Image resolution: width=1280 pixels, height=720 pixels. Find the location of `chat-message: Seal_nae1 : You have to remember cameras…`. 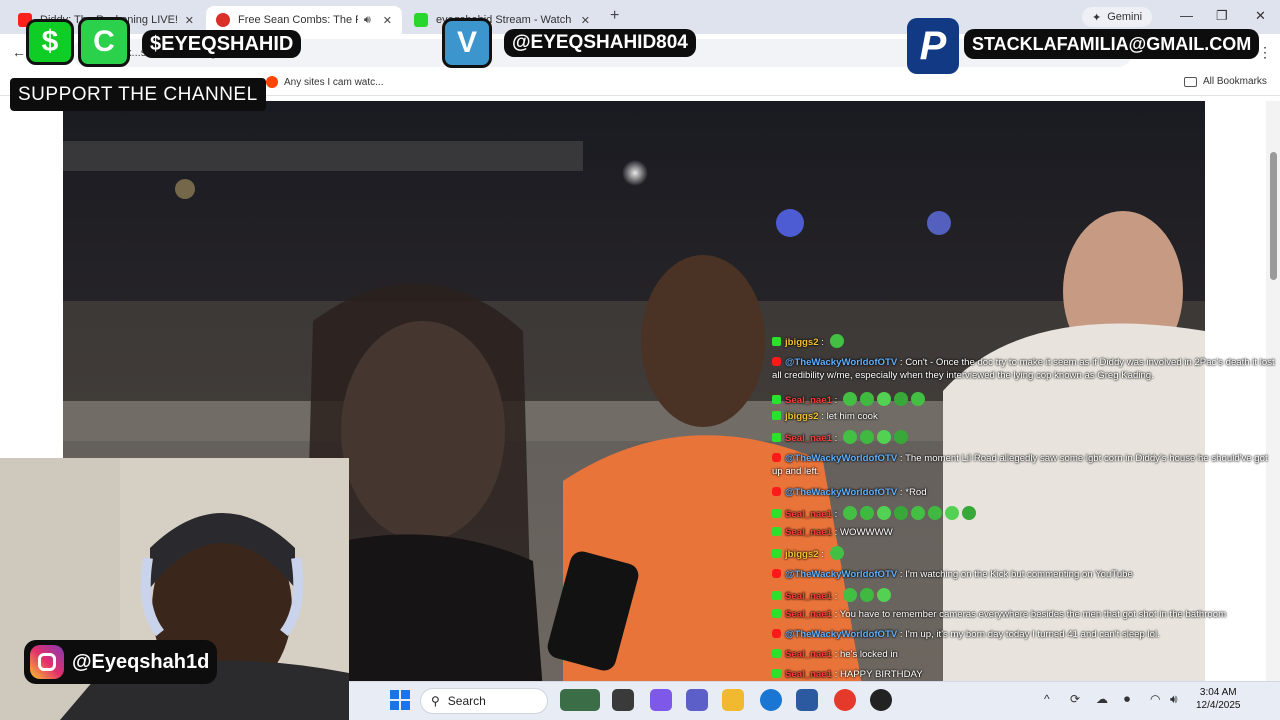

chat-message: Seal_nae1 : You have to remember cameras… is located at coordinates (1024, 614).